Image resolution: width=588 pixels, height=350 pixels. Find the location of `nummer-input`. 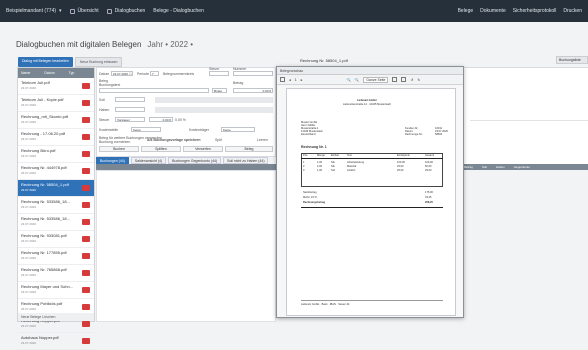

nummer-input is located at coordinates (253, 73).